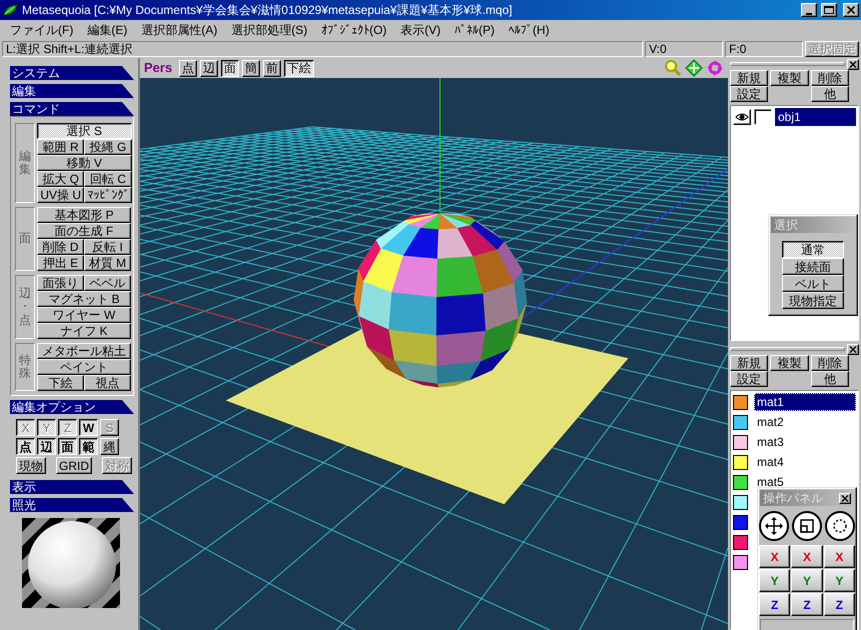  What do you see at coordinates (72, 109) in the screenshot?
I see `section-header: コマンド` at bounding box center [72, 109].